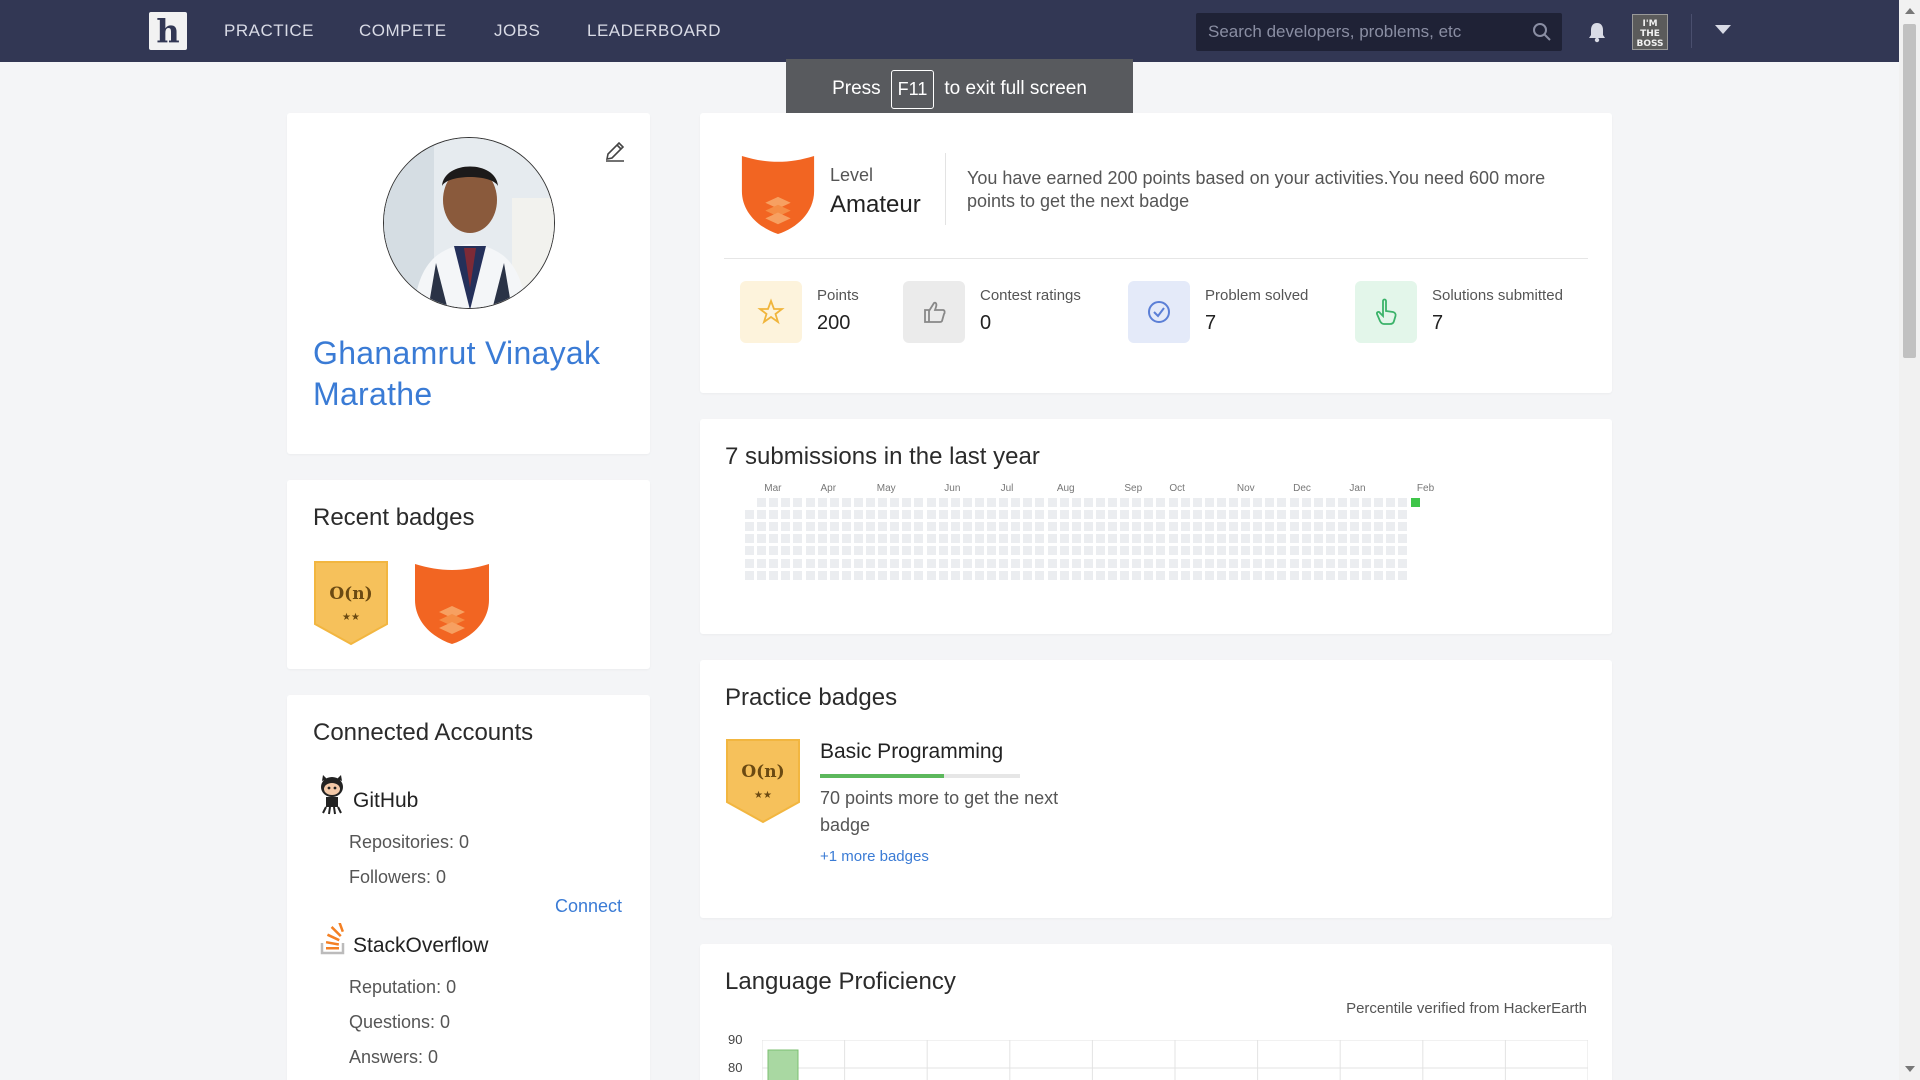 Image resolution: width=1920 pixels, height=1080 pixels. What do you see at coordinates (654, 31) in the screenshot?
I see `nav-leaderboard: LEADERBOARD` at bounding box center [654, 31].